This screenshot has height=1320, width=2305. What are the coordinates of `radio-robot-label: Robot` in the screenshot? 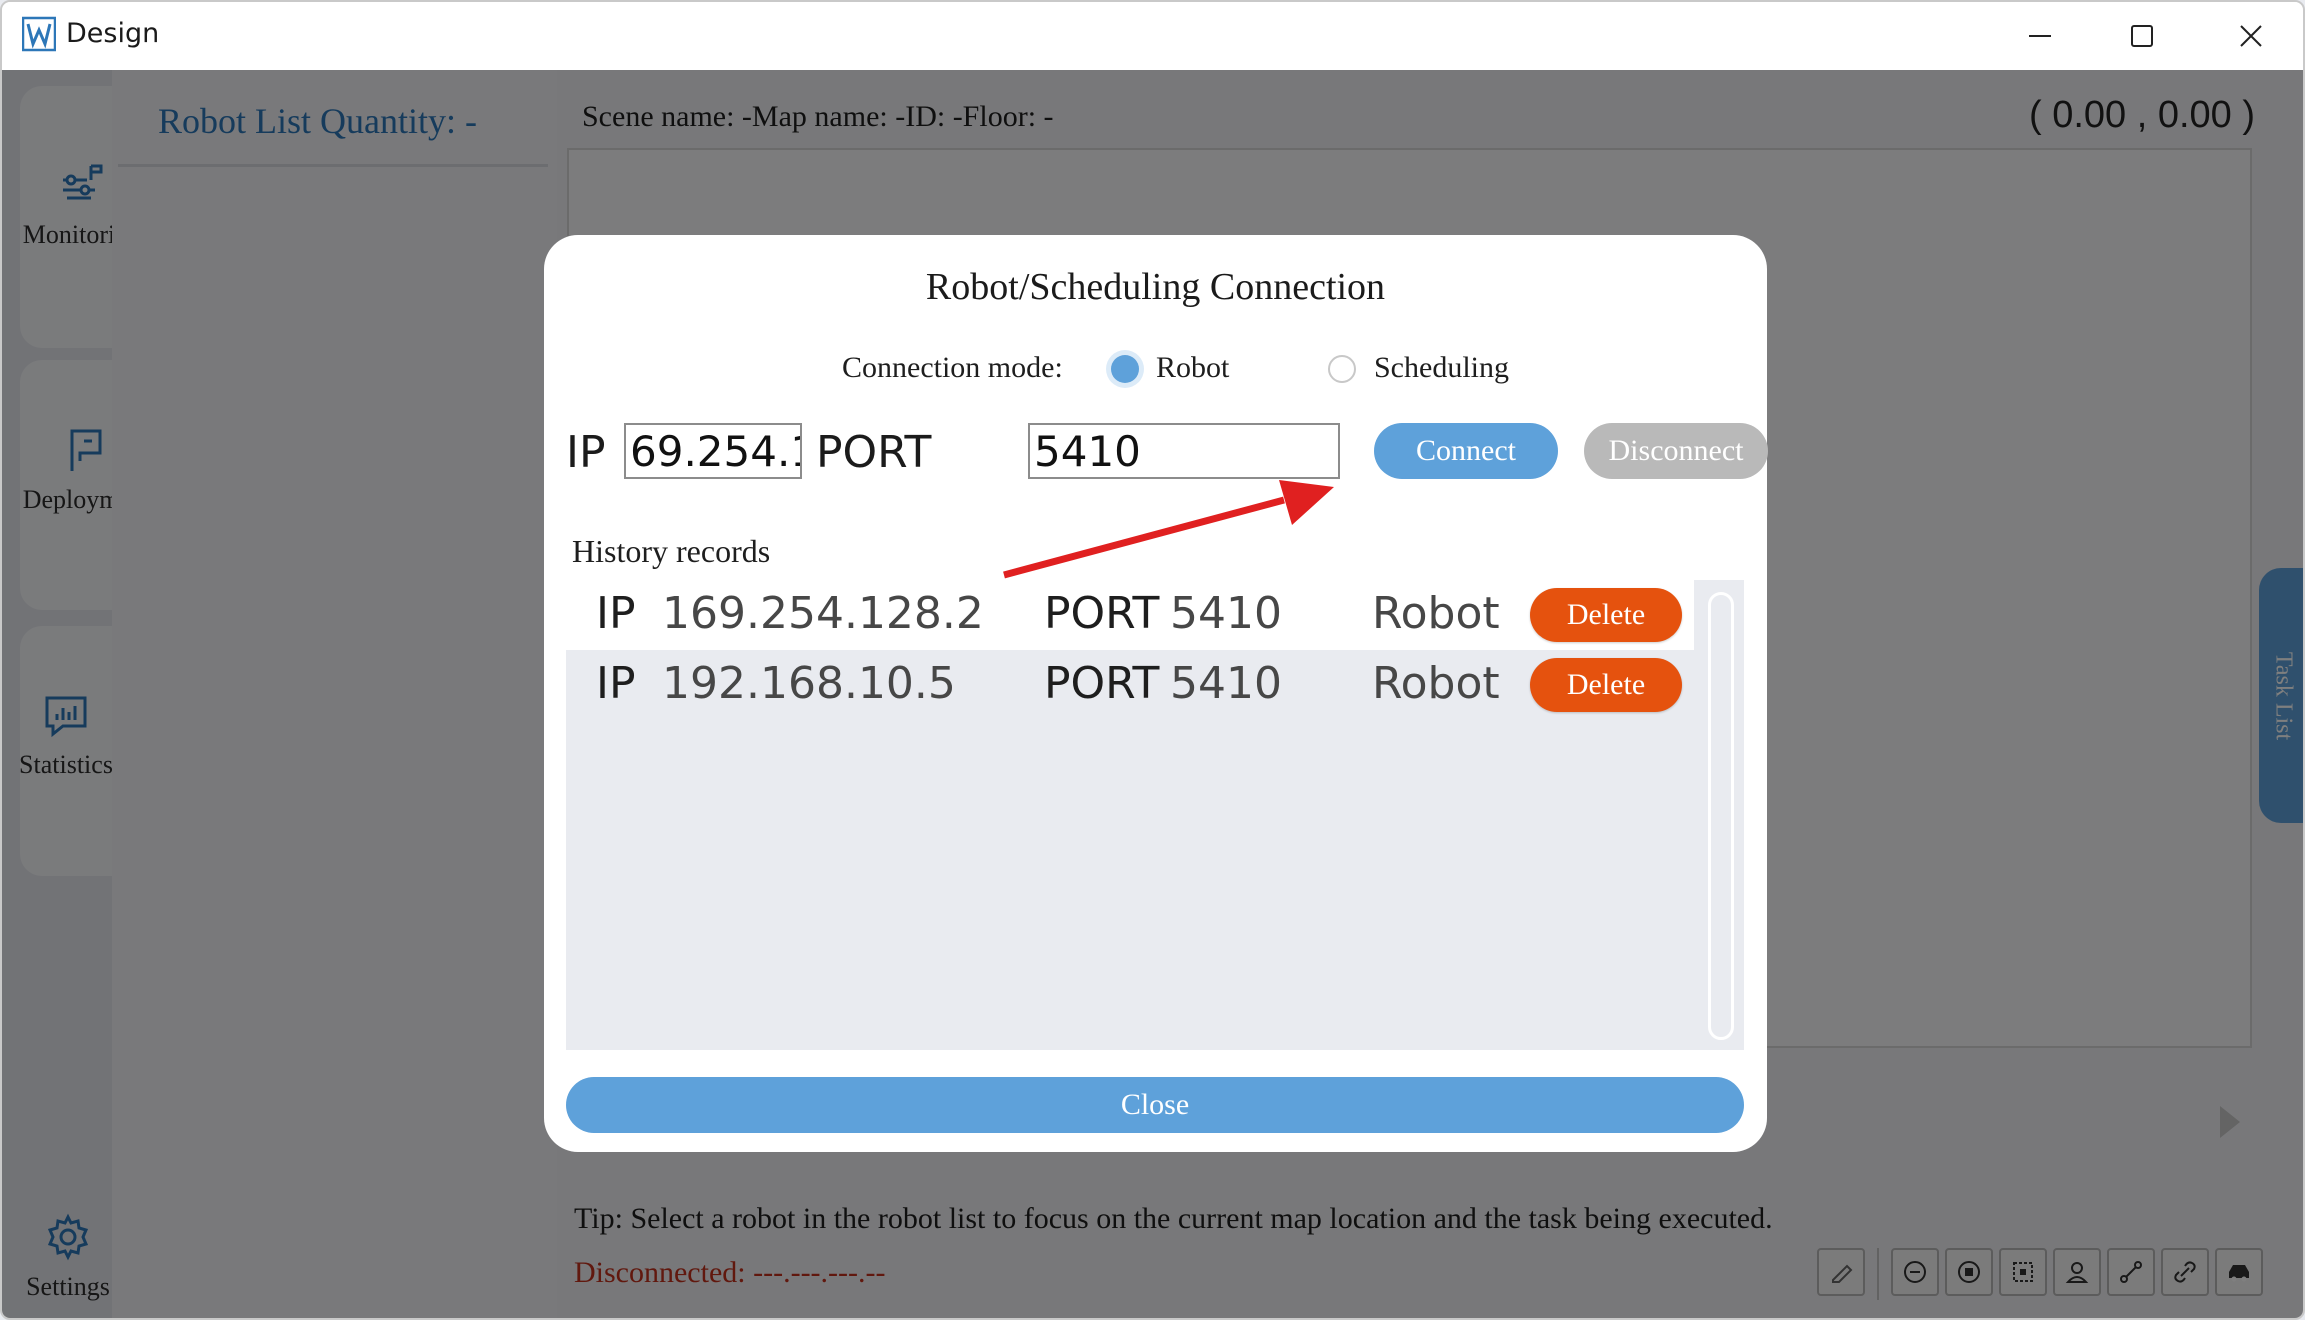 It's located at (1192, 368).